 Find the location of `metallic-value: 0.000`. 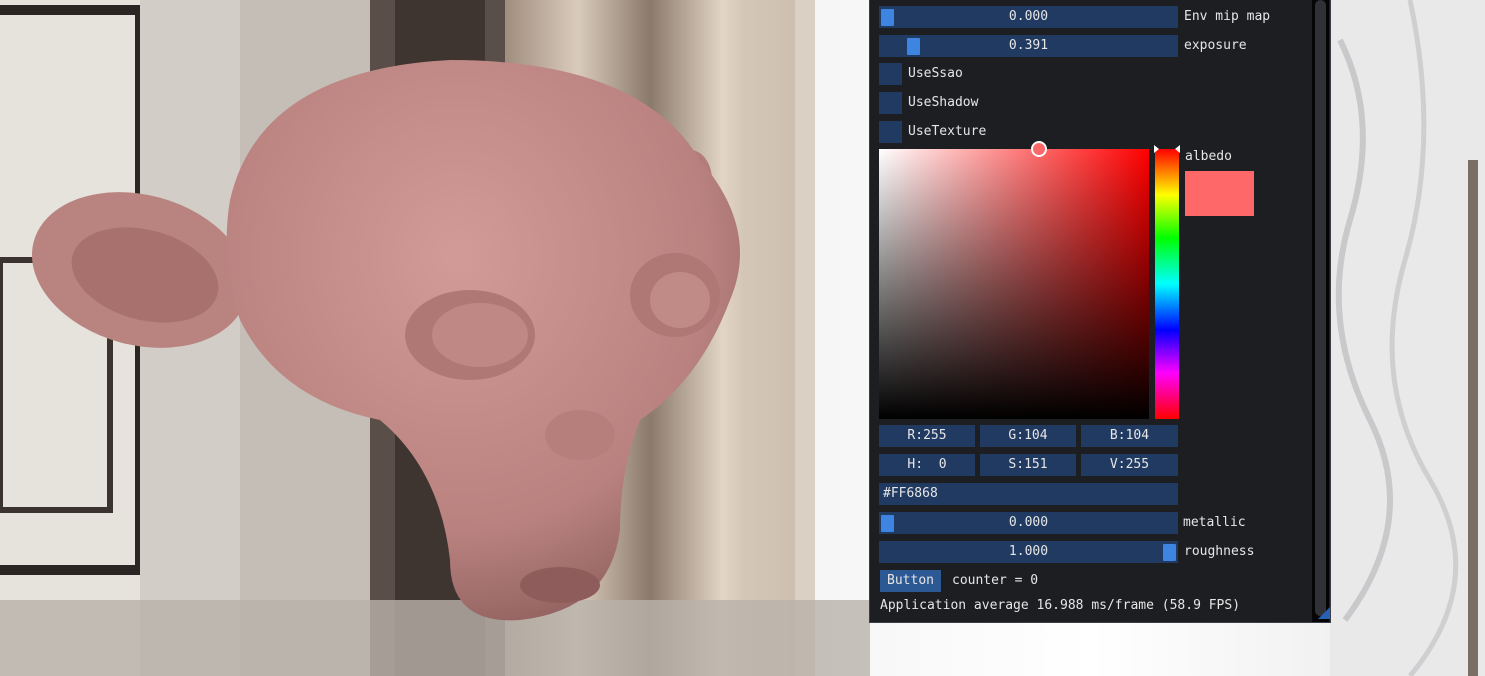

metallic-value: 0.000 is located at coordinates (1028, 522).